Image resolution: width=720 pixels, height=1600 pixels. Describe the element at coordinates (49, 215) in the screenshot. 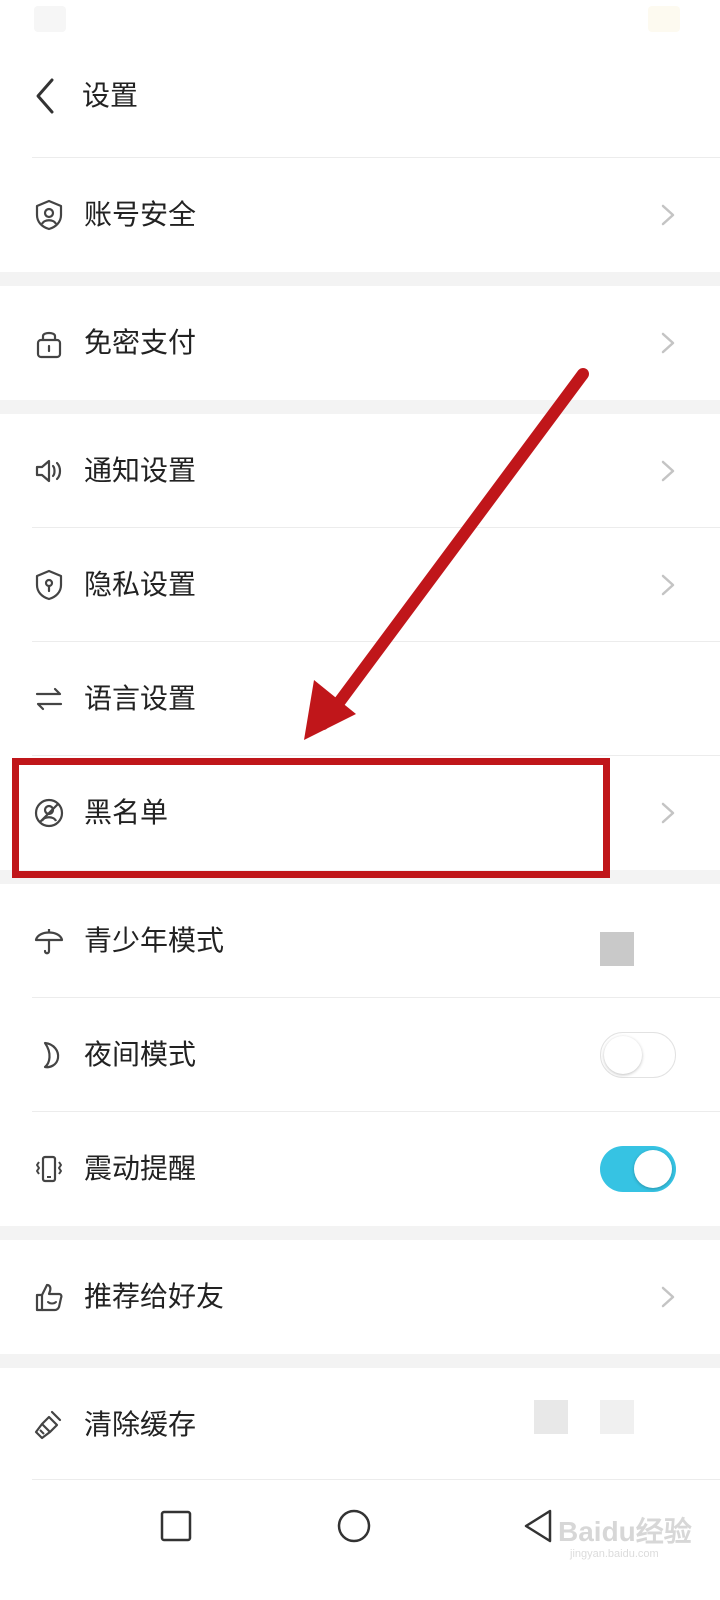

I see `shield-user-icon` at that location.